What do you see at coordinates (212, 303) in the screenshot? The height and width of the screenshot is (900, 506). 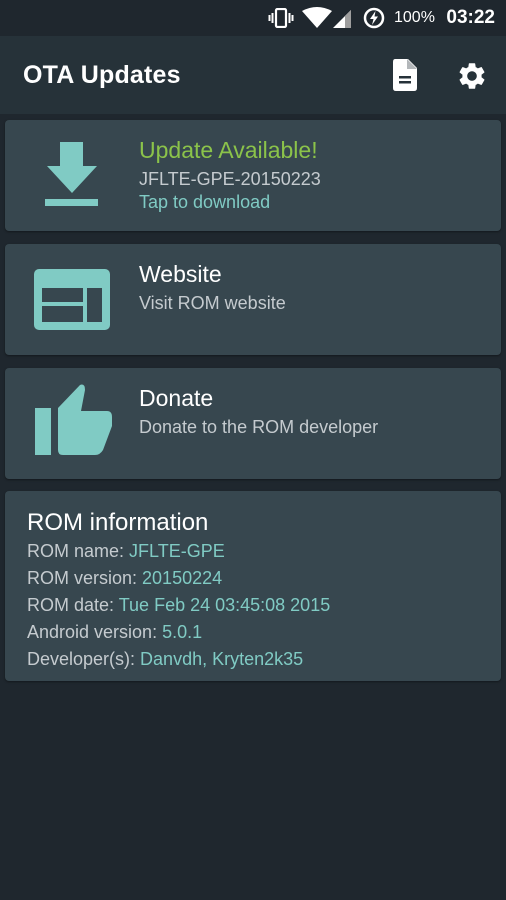 I see `website-subtitle: Visit ROM website` at bounding box center [212, 303].